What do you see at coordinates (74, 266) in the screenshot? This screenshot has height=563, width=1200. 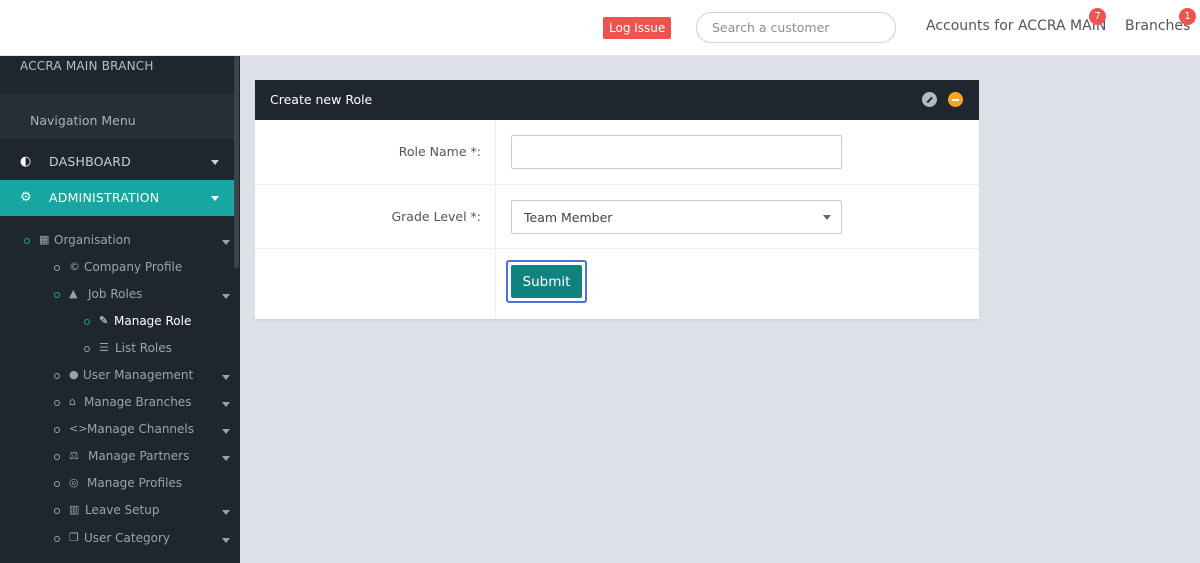 I see `copyright-icon: ©` at bounding box center [74, 266].